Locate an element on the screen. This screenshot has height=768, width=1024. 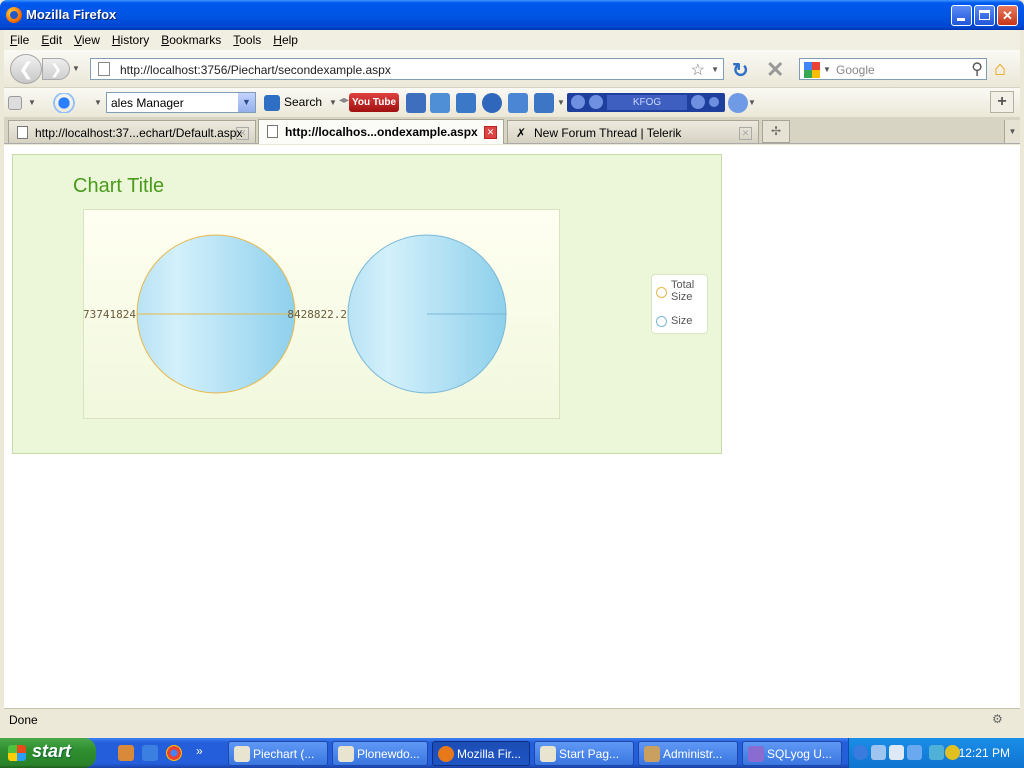
monitor-icon is located at coordinates (914, 752).